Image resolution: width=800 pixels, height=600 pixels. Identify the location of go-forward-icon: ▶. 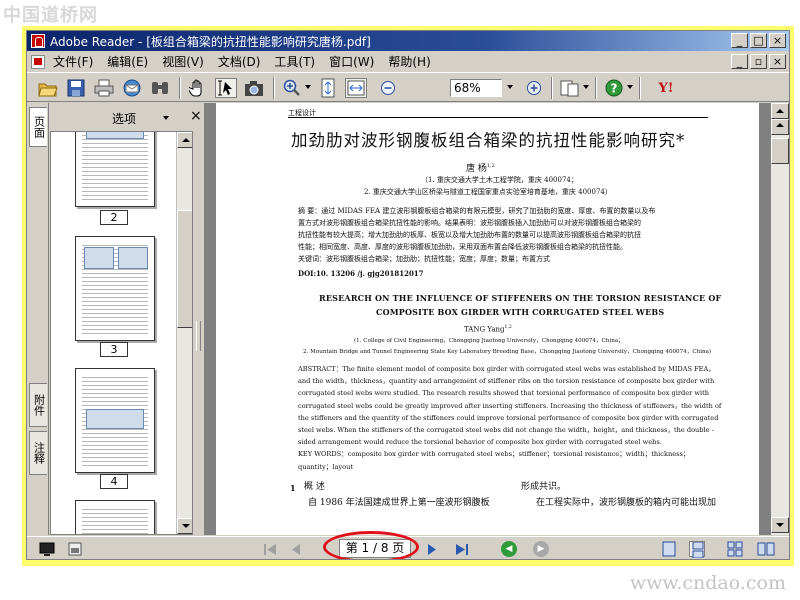
(541, 549).